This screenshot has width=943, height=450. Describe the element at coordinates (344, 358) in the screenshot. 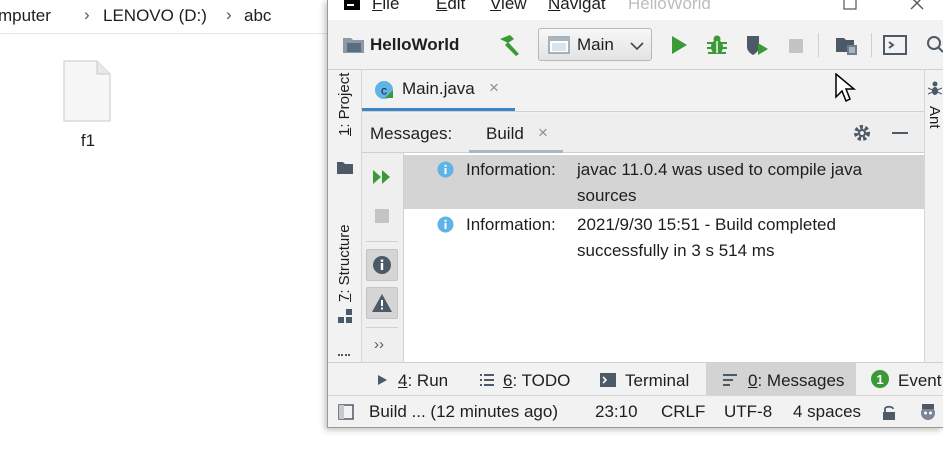

I see `stripe-overflow-indicator` at that location.